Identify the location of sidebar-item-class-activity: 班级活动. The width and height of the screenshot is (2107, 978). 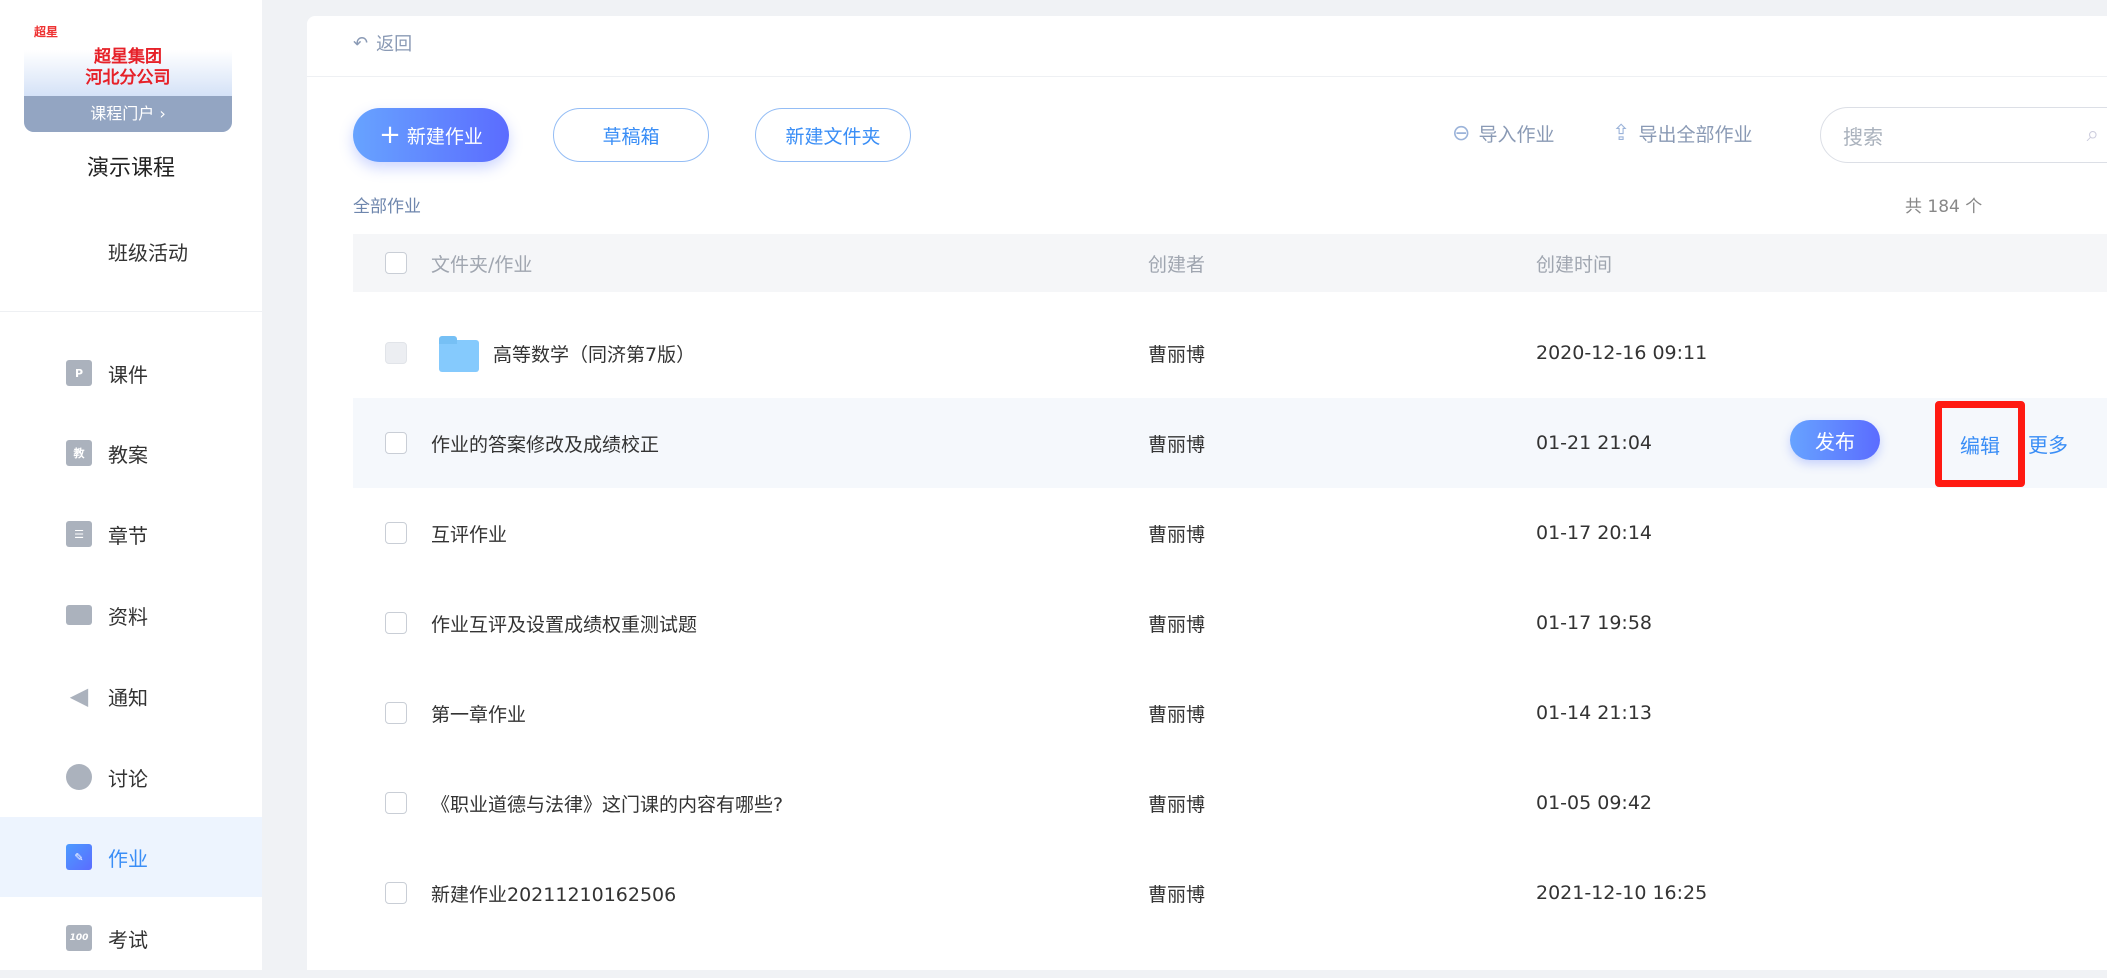
(131, 251).